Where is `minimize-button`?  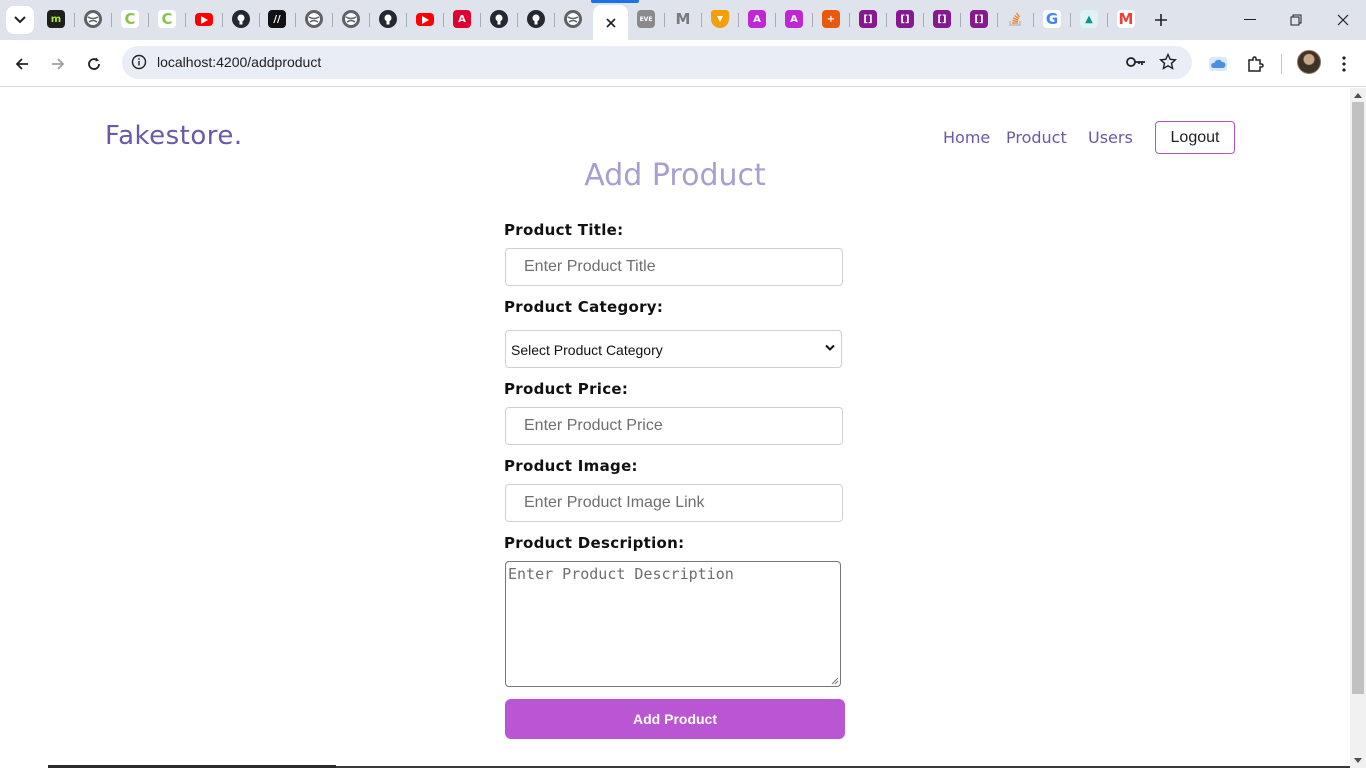 minimize-button is located at coordinates (1250, 20).